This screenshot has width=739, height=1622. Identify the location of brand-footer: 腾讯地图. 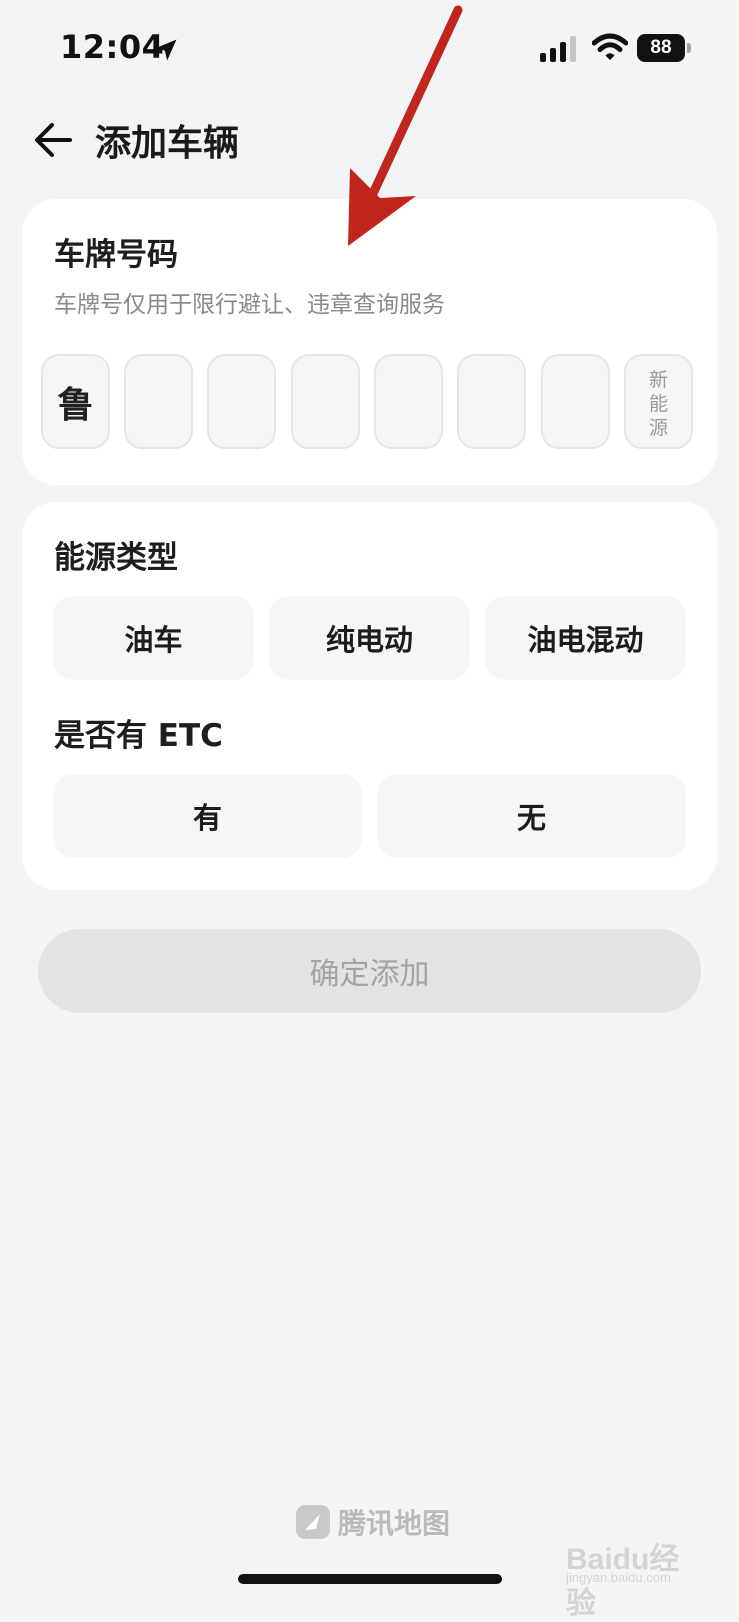
(373, 1522).